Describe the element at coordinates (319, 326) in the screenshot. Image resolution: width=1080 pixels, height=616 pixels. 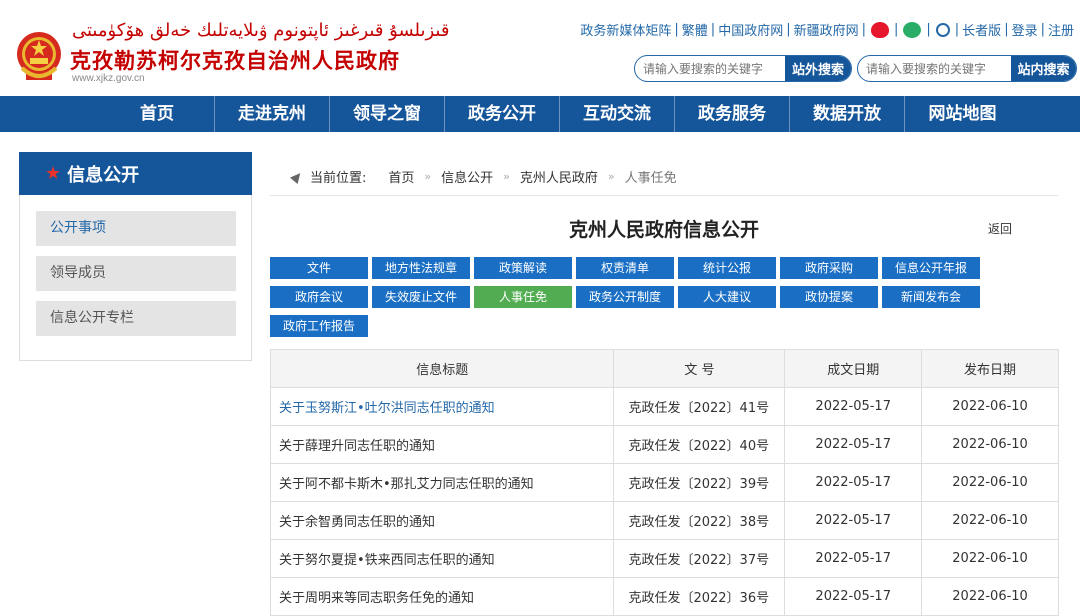
I see `tab-work-report: 政府工作报告` at that location.